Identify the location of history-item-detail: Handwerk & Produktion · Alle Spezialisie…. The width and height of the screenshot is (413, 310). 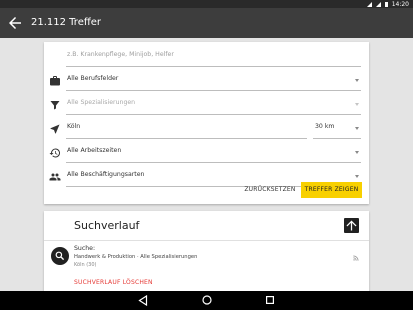
(136, 257).